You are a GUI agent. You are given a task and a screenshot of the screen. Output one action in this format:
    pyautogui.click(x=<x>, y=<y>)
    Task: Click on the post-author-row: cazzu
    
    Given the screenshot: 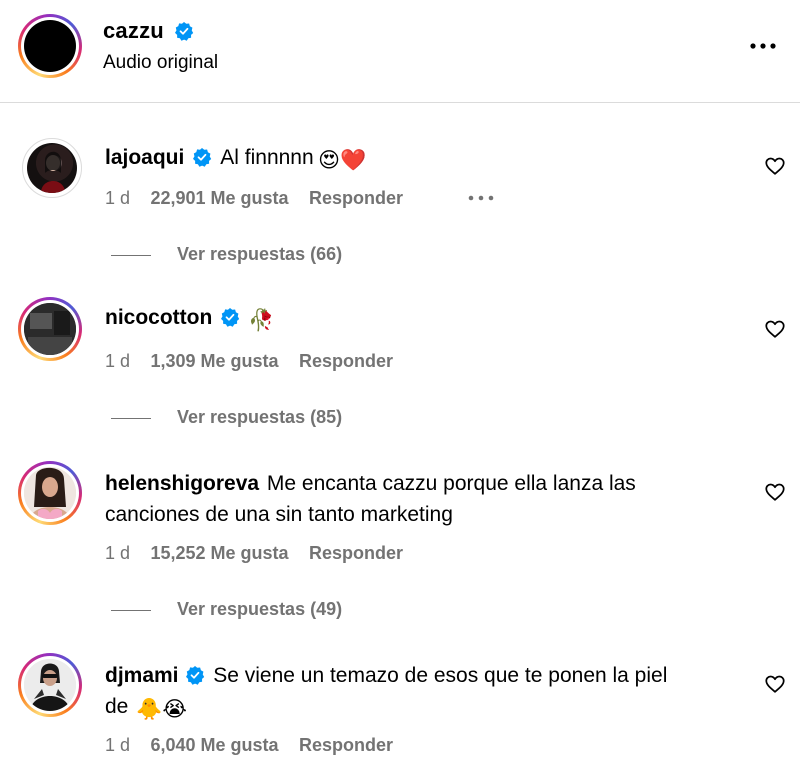 What is the action you would take?
    pyautogui.click(x=148, y=31)
    